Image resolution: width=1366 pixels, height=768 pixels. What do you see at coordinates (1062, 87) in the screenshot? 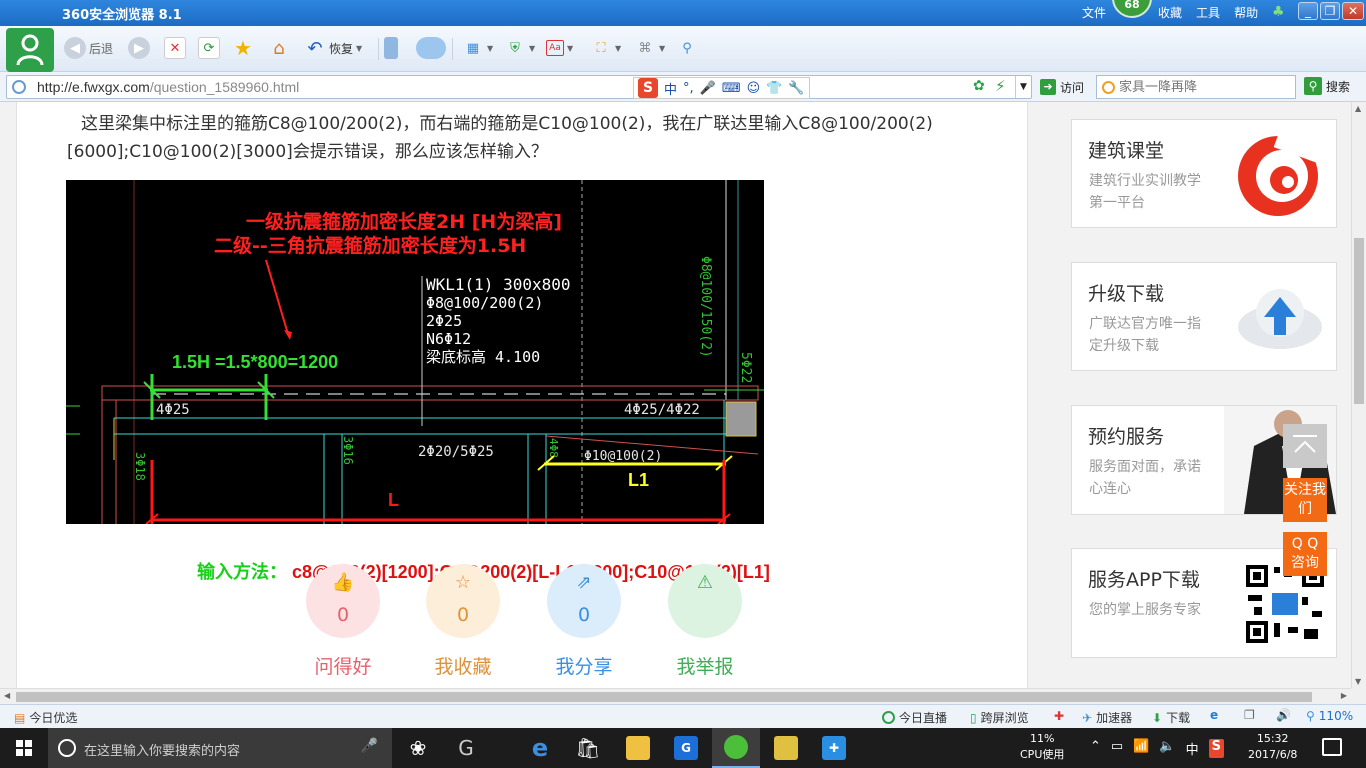
I see `visit-button: ➜ 访问` at bounding box center [1062, 87].